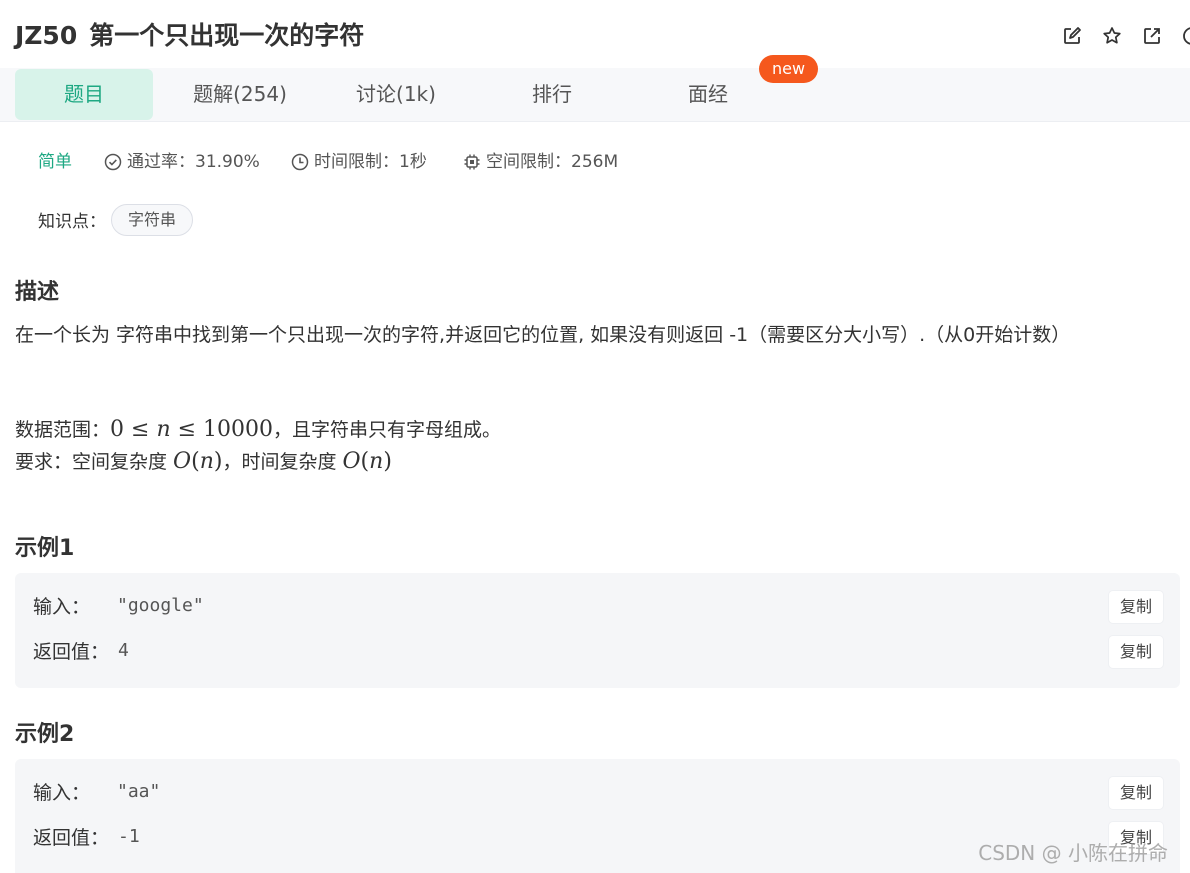  I want to click on space-complexity-formula: O(n), so click(198, 461).